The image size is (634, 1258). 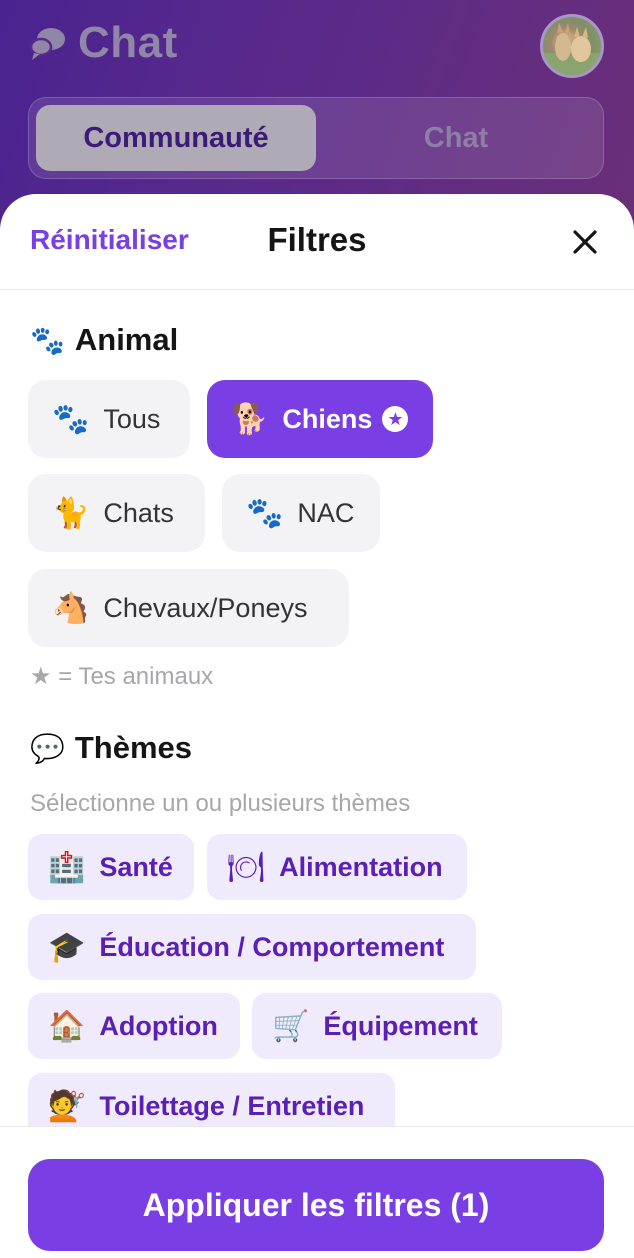 I want to click on segment-communaute: Communauté, so click(x=176, y=138).